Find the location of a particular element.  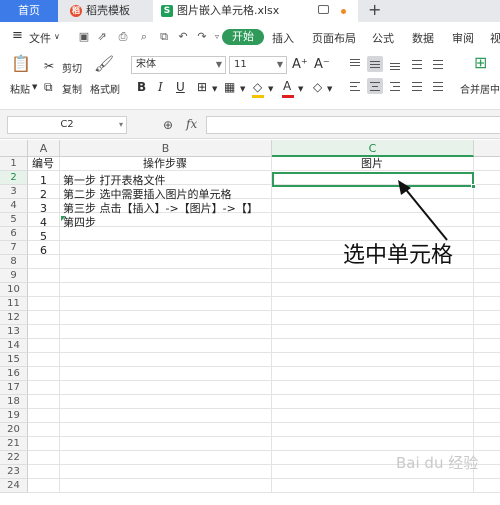

font-name-select: 宋体 ▼ is located at coordinates (178, 65).